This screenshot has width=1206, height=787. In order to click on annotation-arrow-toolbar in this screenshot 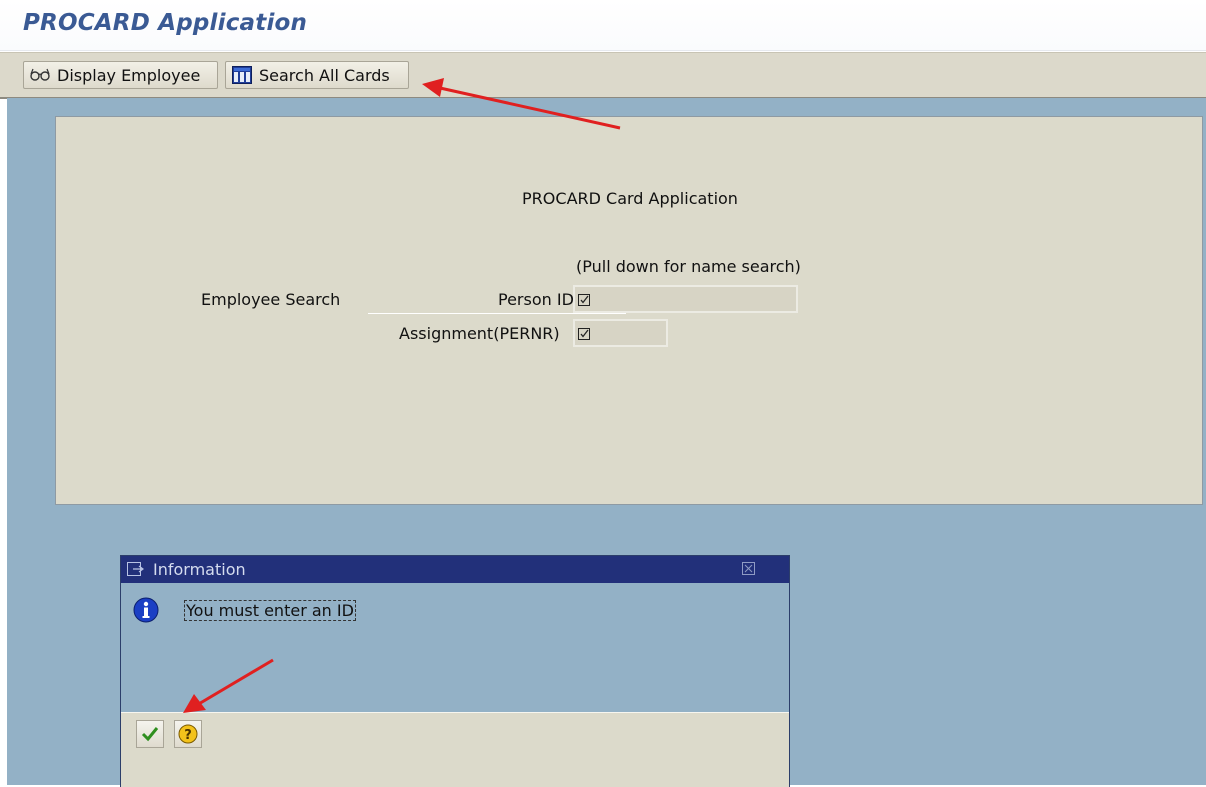, I will do `click(521, 104)`.